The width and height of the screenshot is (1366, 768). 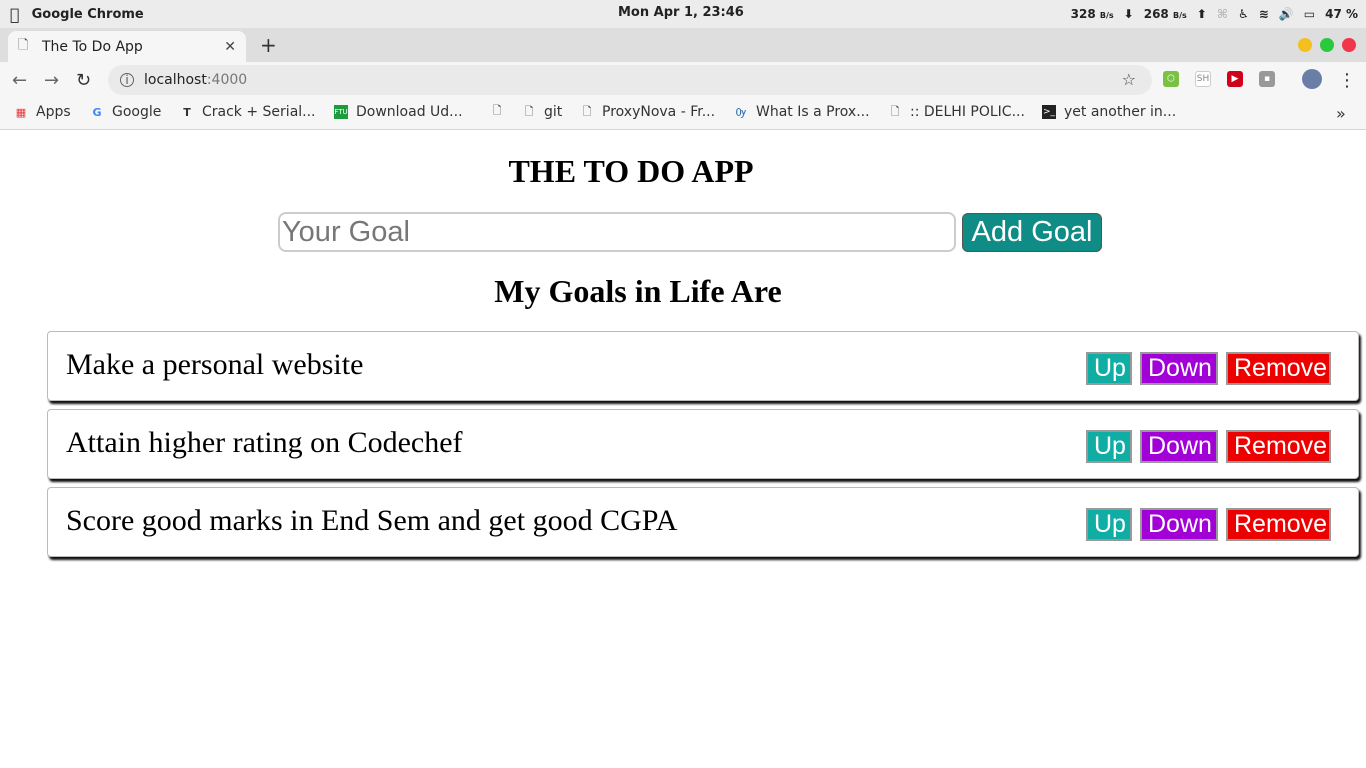 What do you see at coordinates (1341, 113) in the screenshot?
I see `bookmarks-overflow: »` at bounding box center [1341, 113].